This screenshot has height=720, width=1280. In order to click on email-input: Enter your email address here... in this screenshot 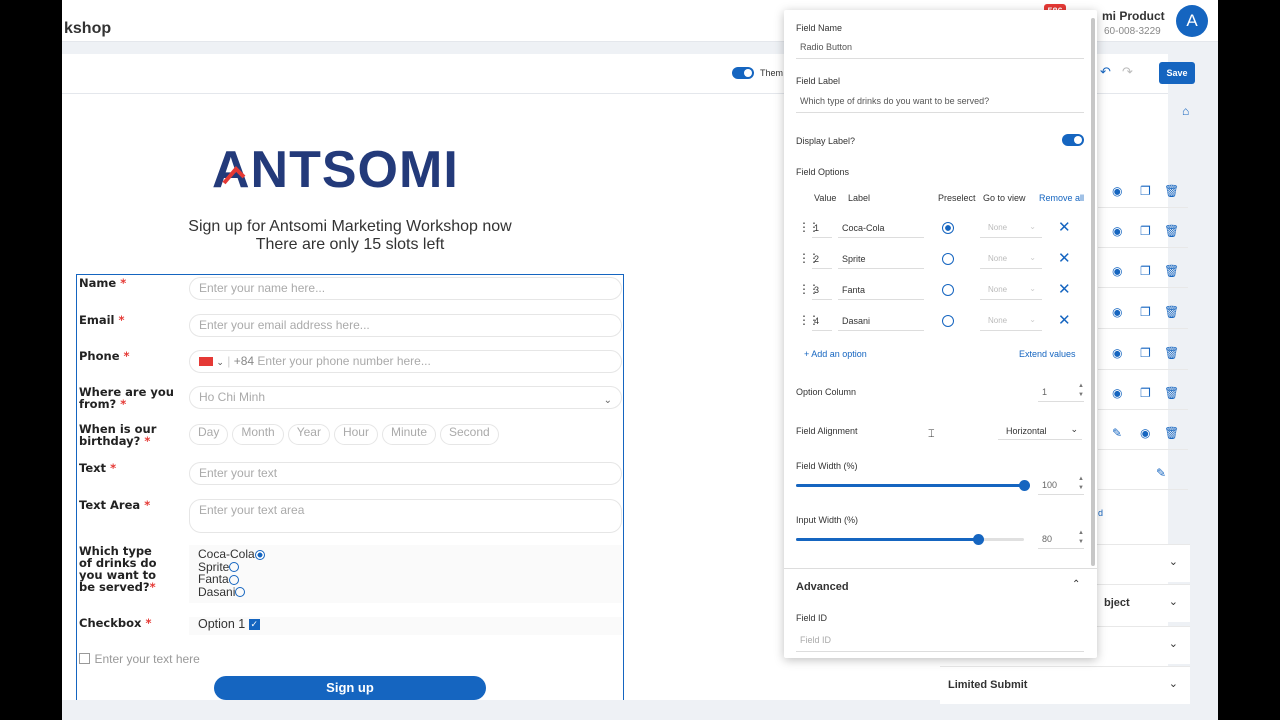, I will do `click(405, 325)`.